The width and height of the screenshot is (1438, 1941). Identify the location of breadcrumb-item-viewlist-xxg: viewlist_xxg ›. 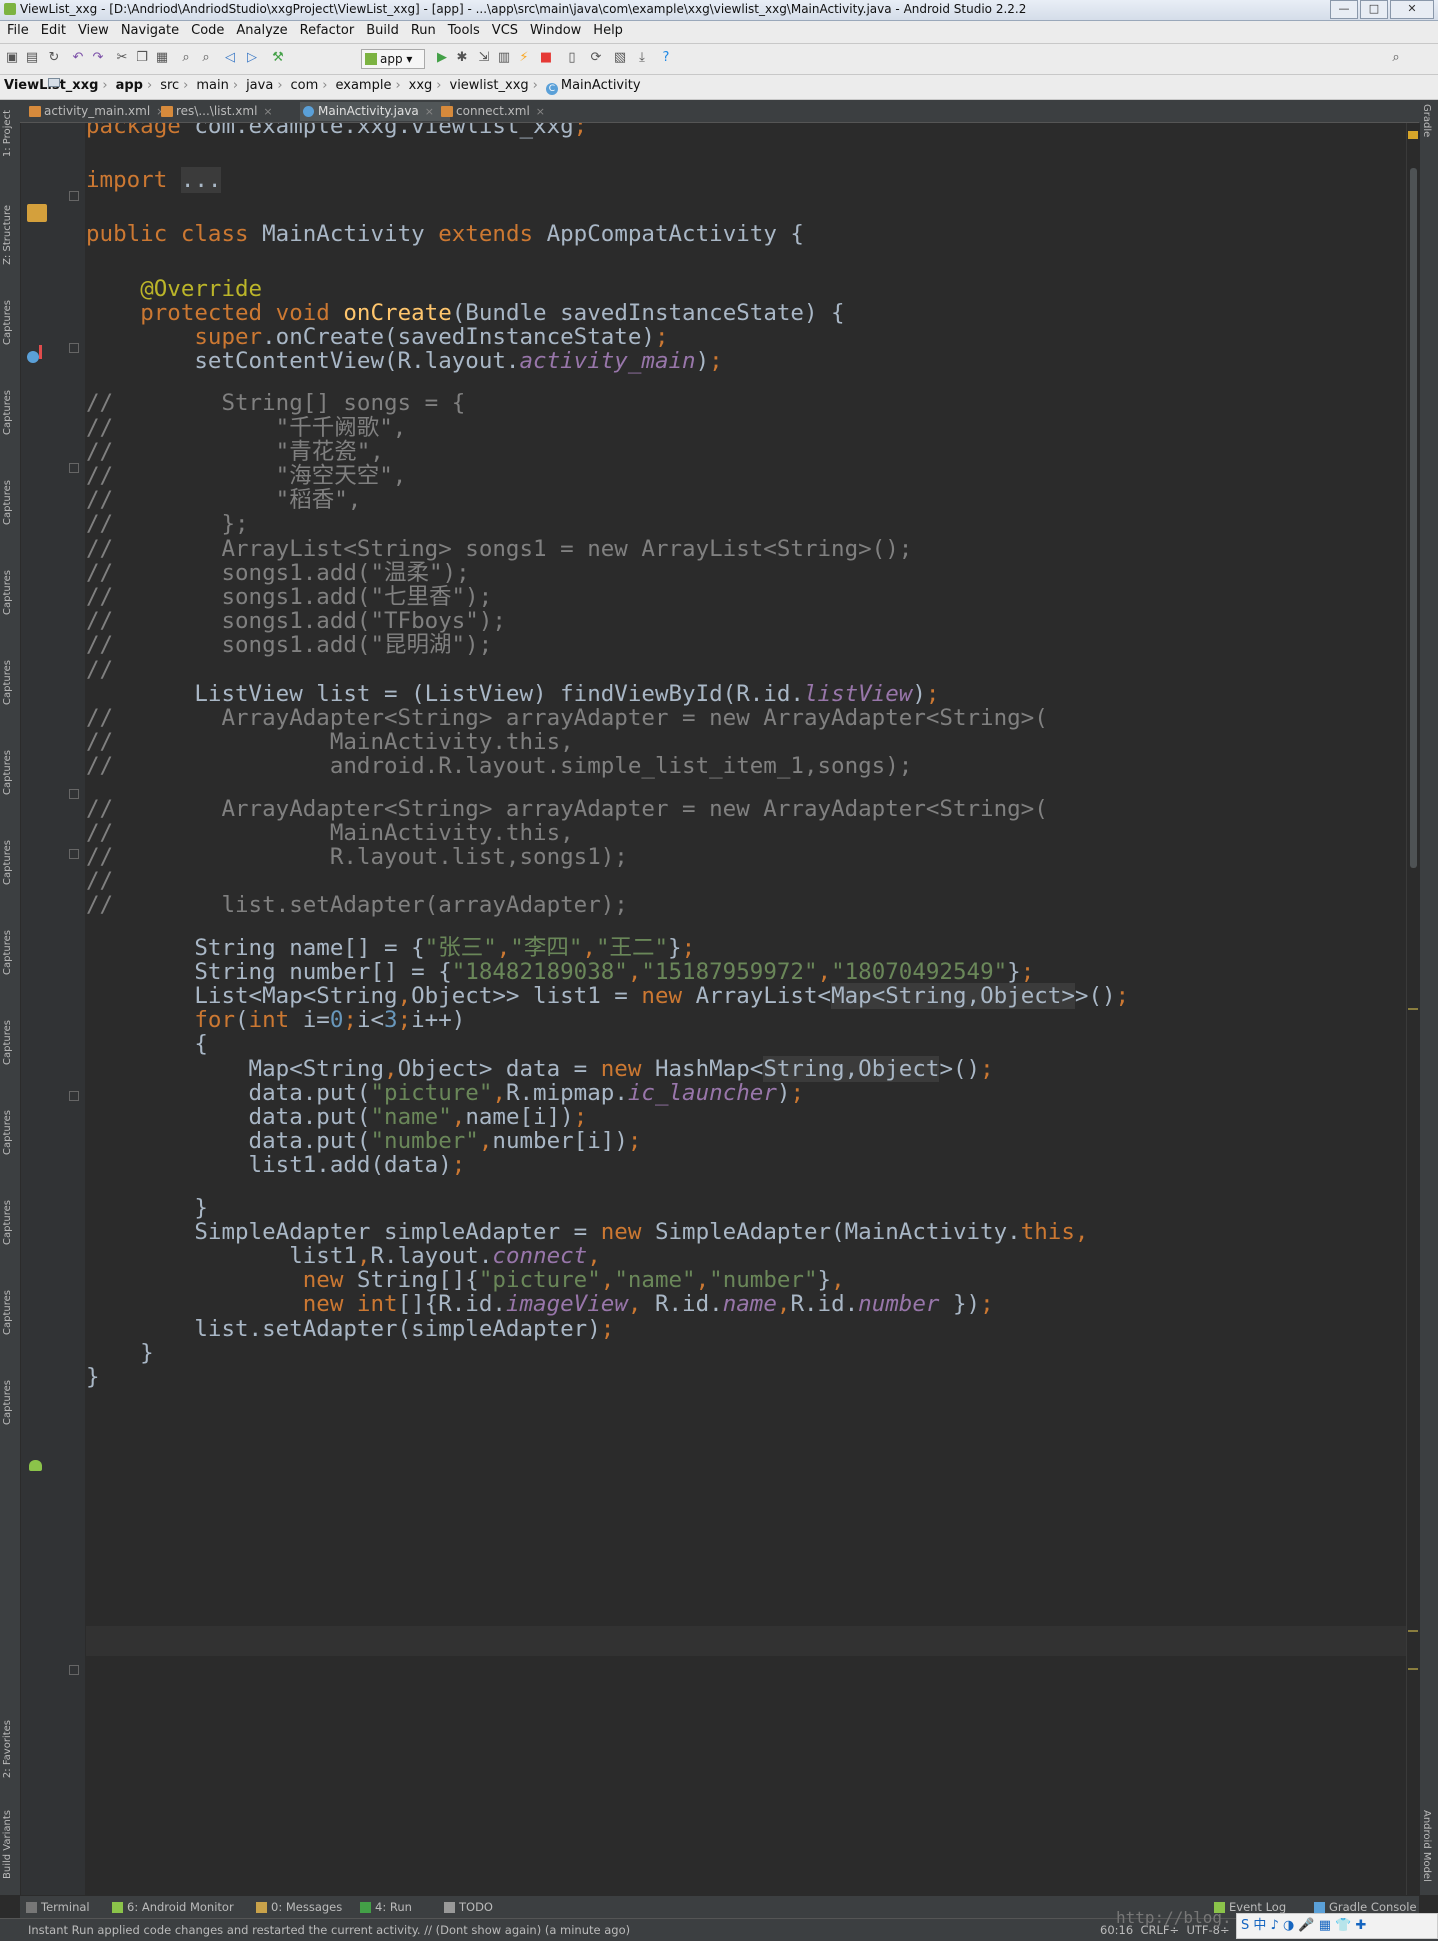
(295, 84).